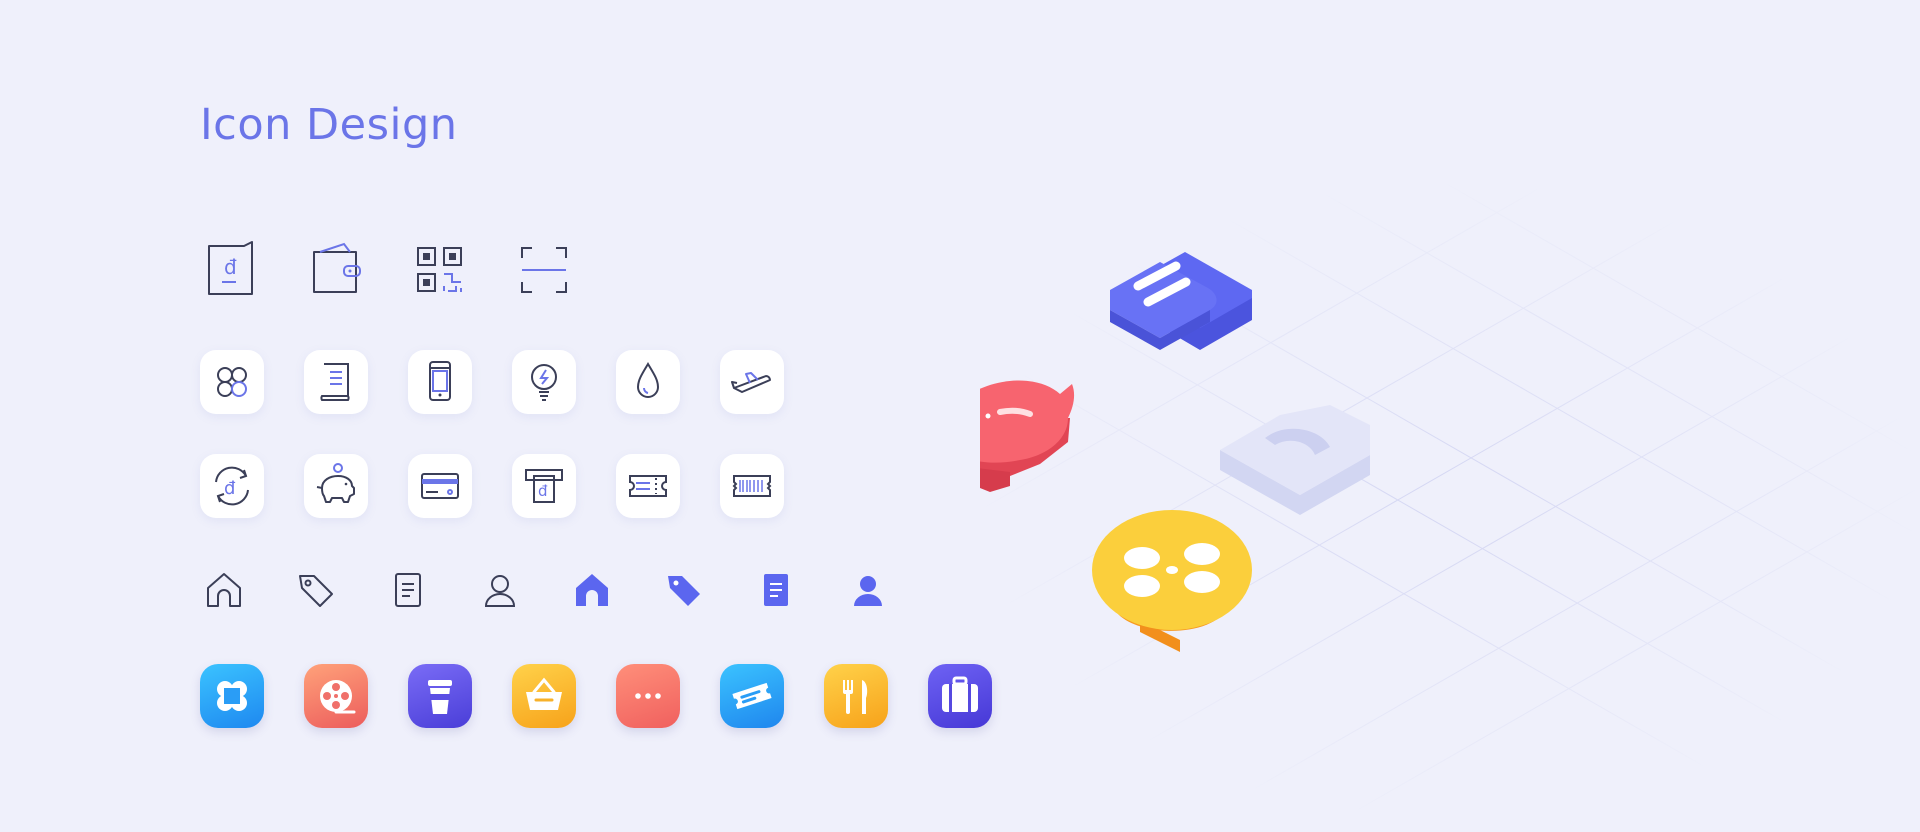 The height and width of the screenshot is (832, 1920). What do you see at coordinates (868, 590) in the screenshot?
I see `user-filled-icon` at bounding box center [868, 590].